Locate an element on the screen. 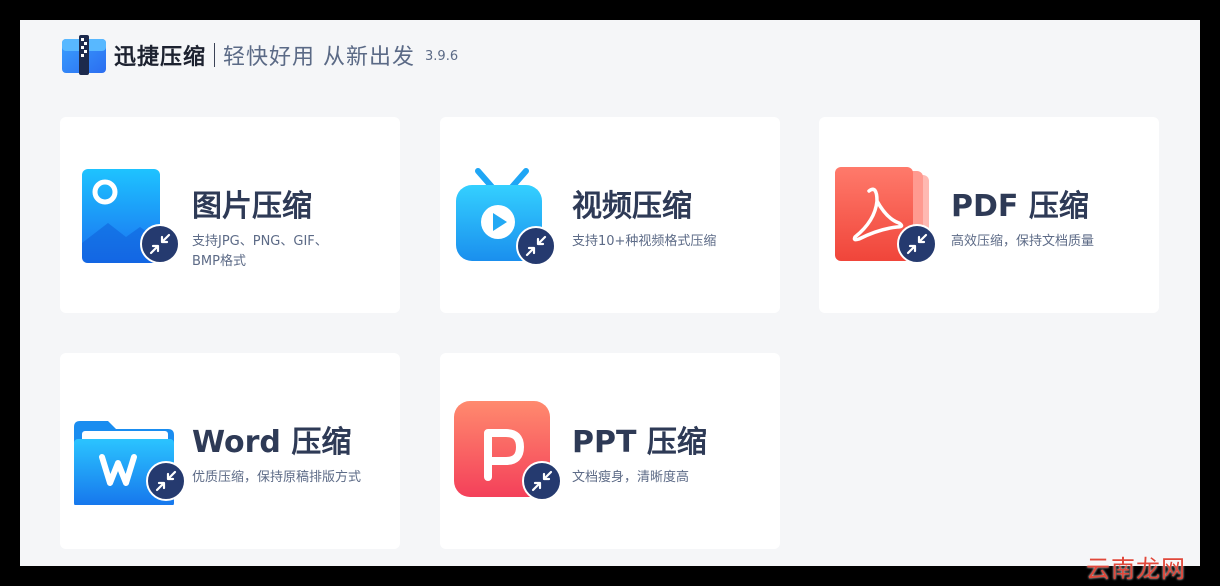 Image resolution: width=1220 pixels, height=586 pixels. card-video-compress: 视频压缩 支持10+种视频格式压缩 is located at coordinates (610, 215).